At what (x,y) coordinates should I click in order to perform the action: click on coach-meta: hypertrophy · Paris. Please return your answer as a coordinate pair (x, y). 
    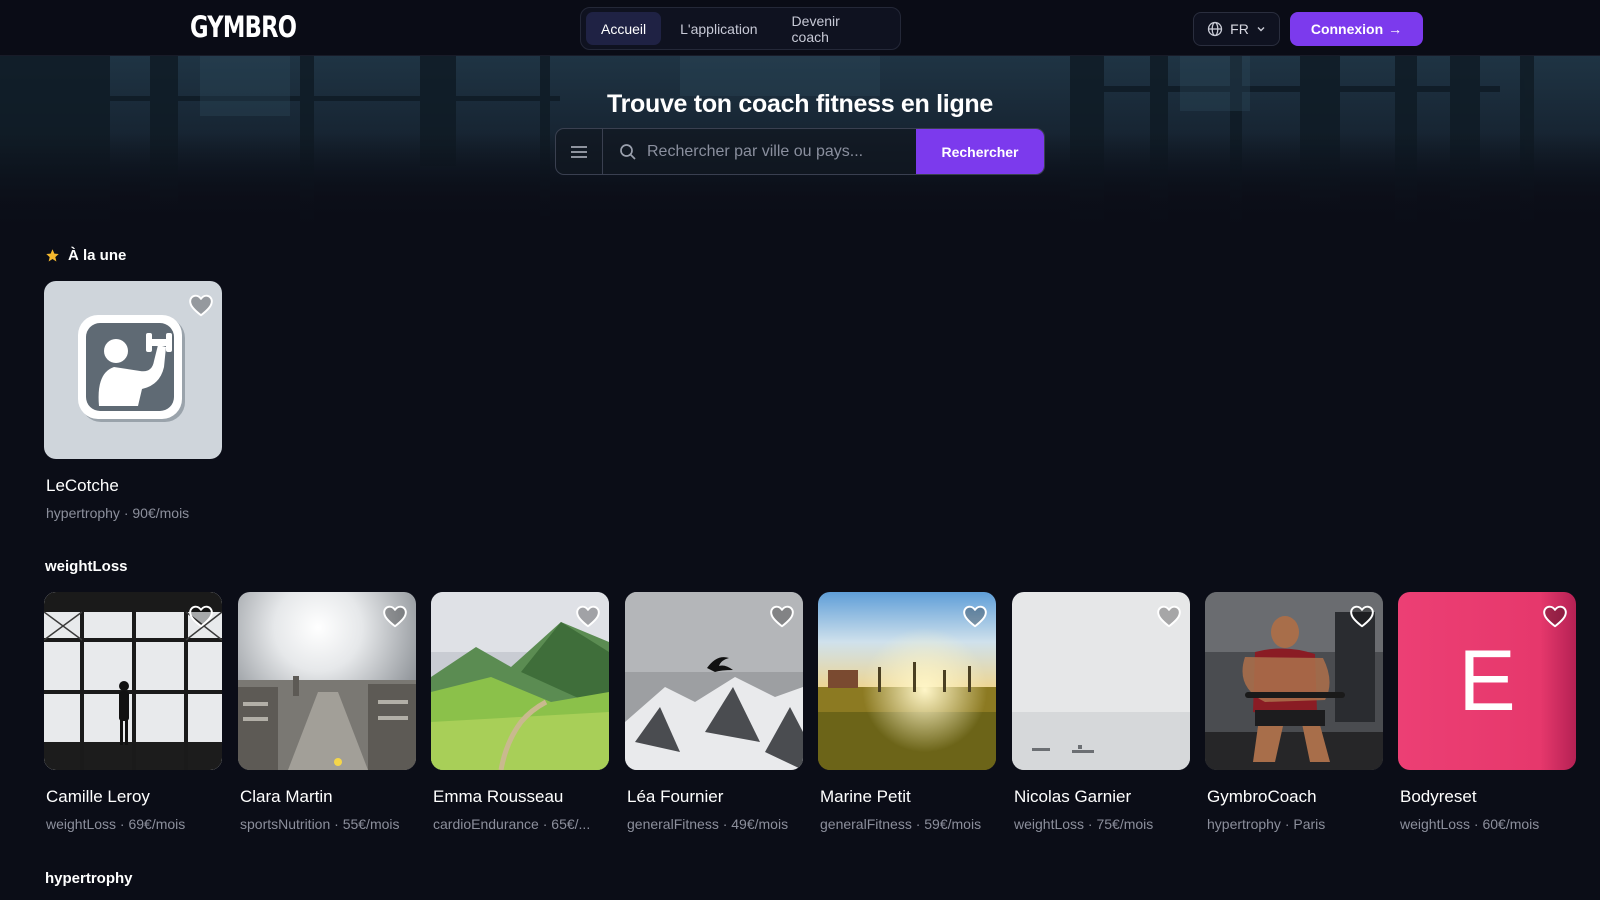
    Looking at the image, I should click on (1266, 824).